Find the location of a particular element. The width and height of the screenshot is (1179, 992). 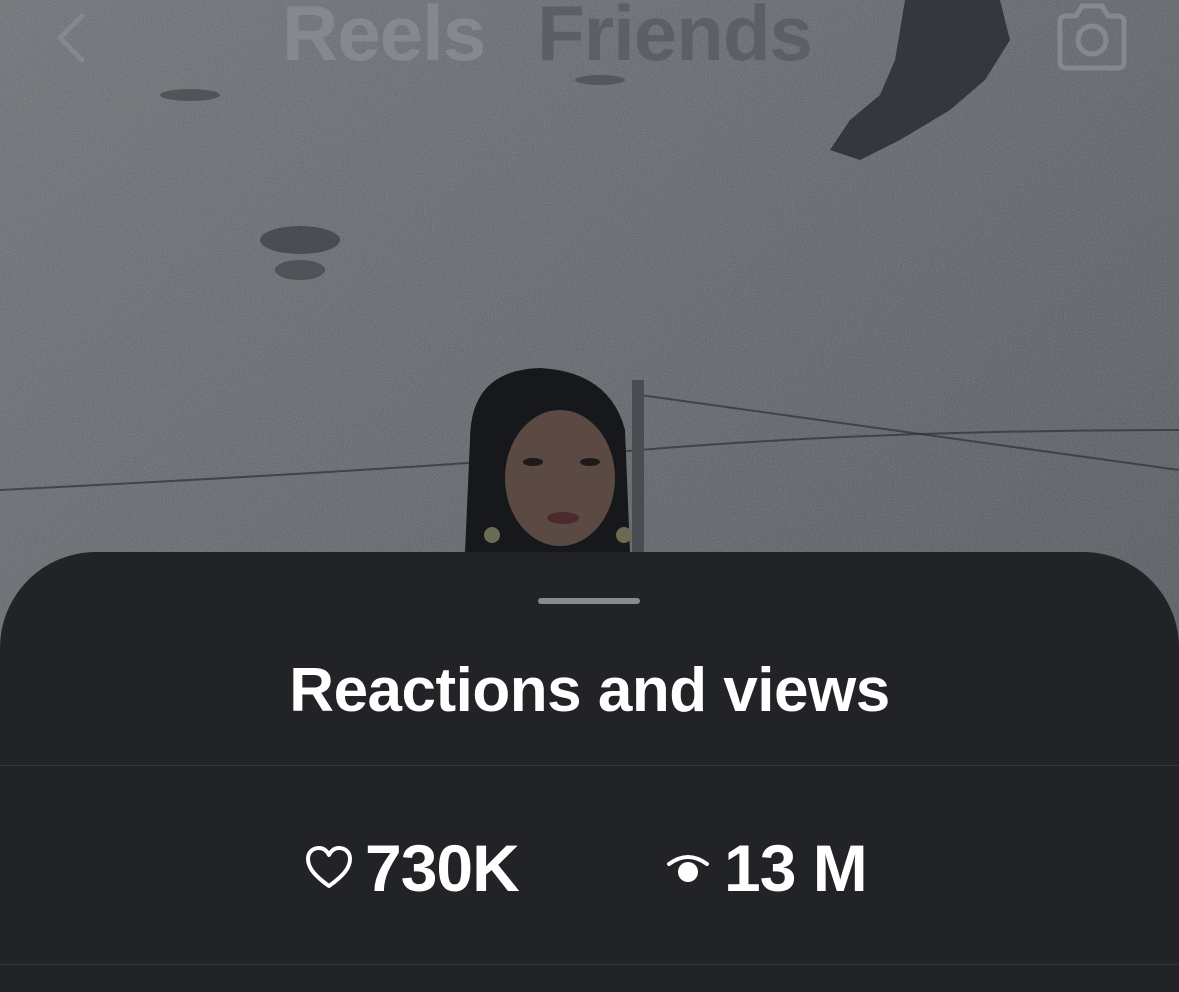

back-button is located at coordinates (72, 38).